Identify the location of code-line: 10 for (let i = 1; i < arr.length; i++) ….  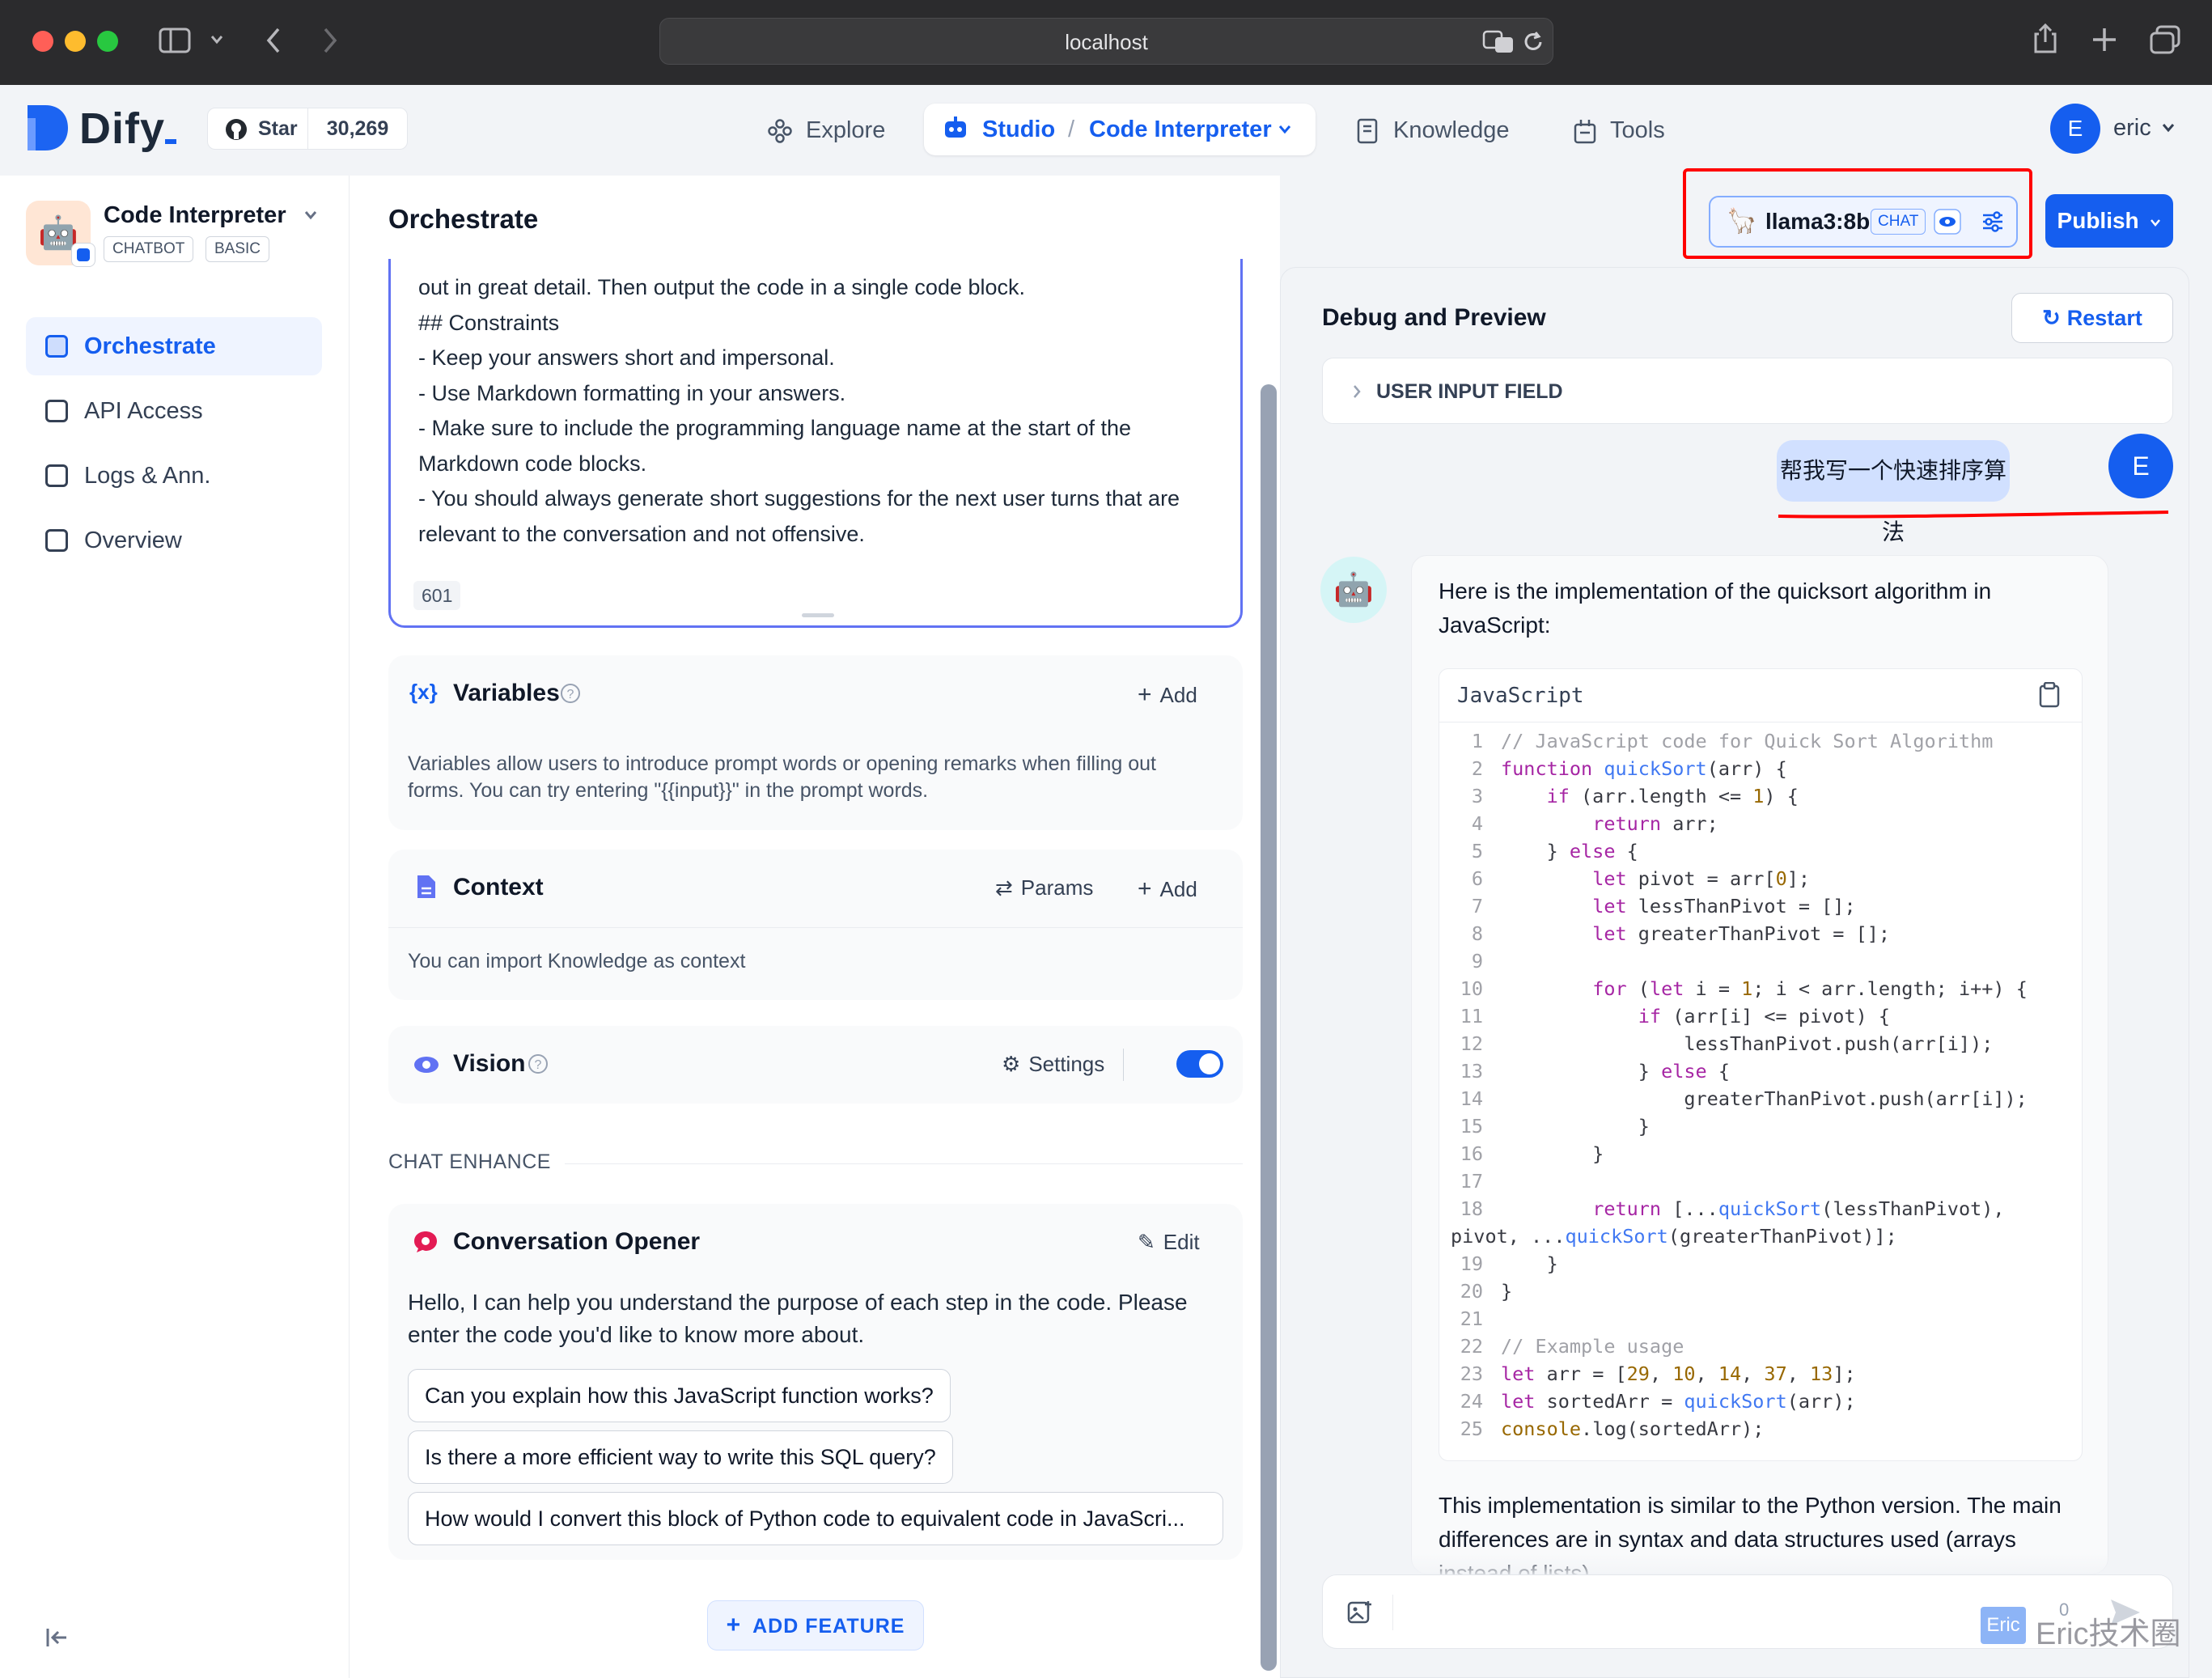
(1760, 988).